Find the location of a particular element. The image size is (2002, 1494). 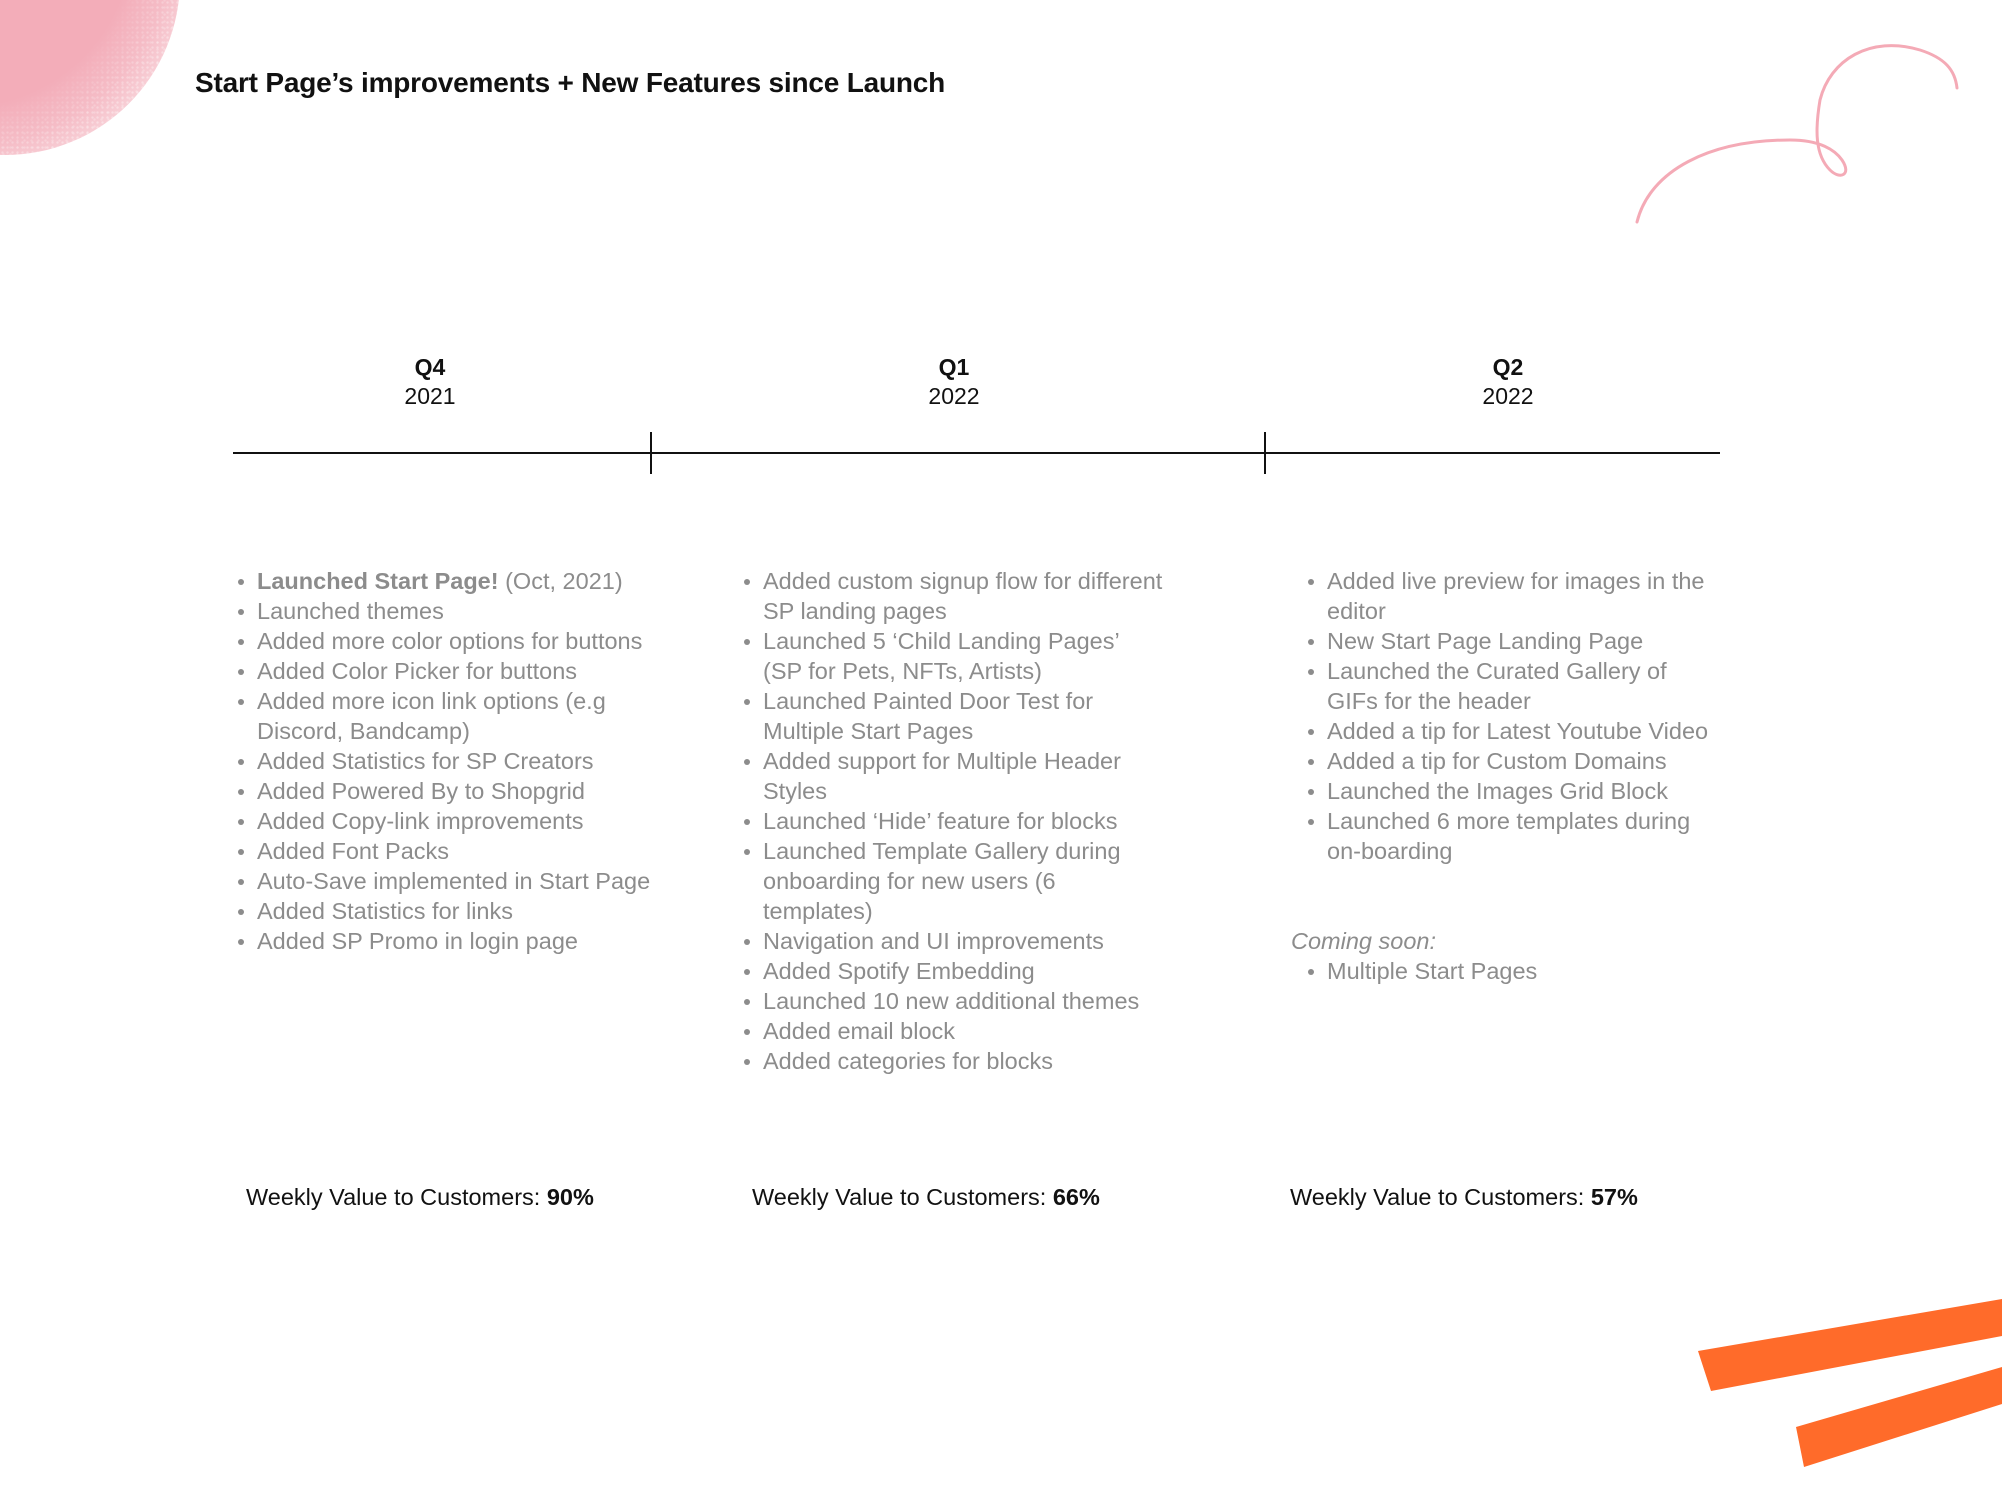

orange-stripe-top is located at coordinates (1850, 1345).